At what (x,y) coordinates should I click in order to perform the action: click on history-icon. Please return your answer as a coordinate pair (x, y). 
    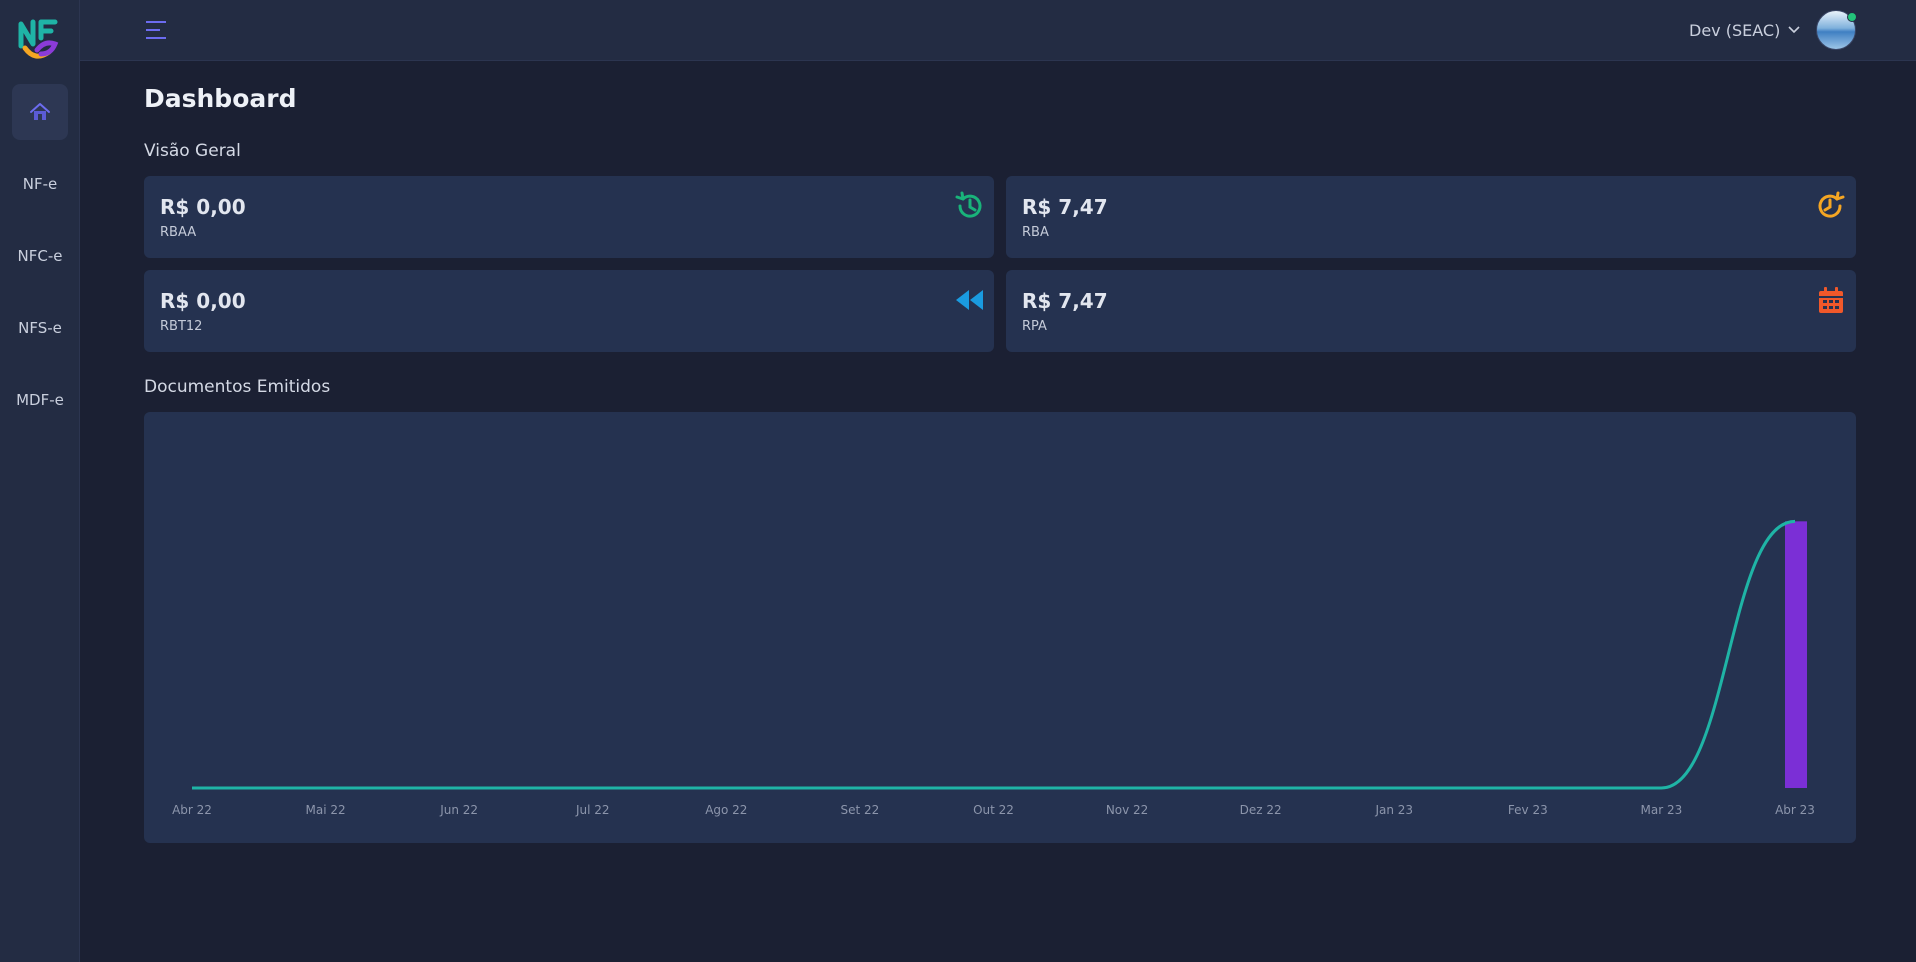
    Looking at the image, I should click on (968, 204).